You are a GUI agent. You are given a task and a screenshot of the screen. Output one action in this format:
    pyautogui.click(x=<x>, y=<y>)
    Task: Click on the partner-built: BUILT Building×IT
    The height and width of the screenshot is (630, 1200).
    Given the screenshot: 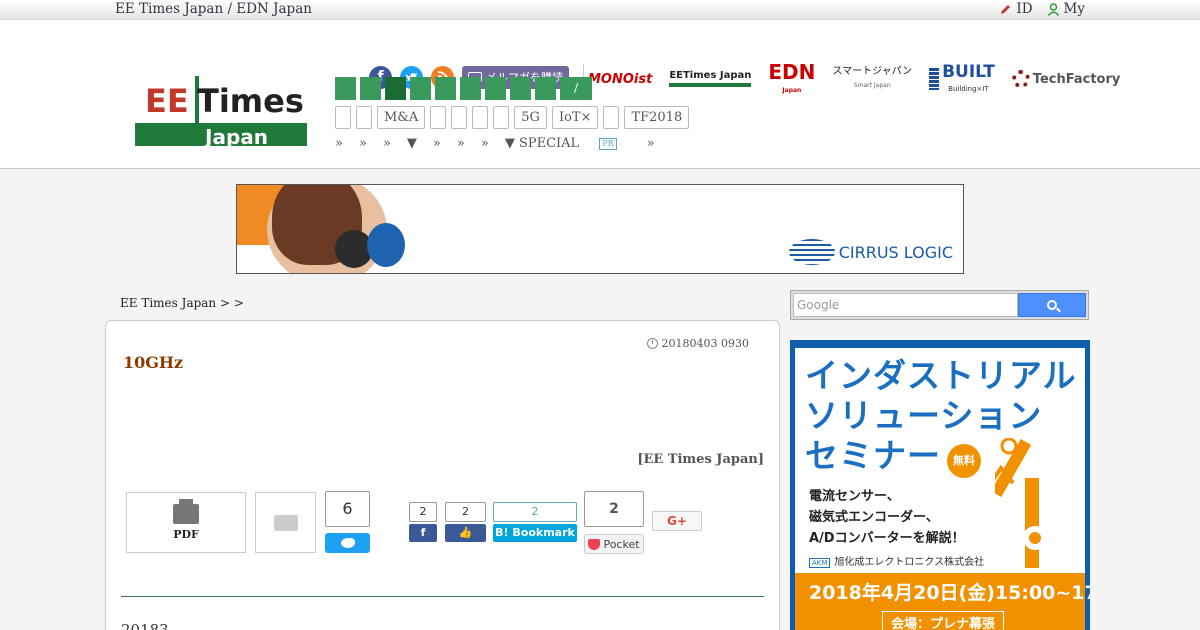 What is the action you would take?
    pyautogui.click(x=962, y=79)
    